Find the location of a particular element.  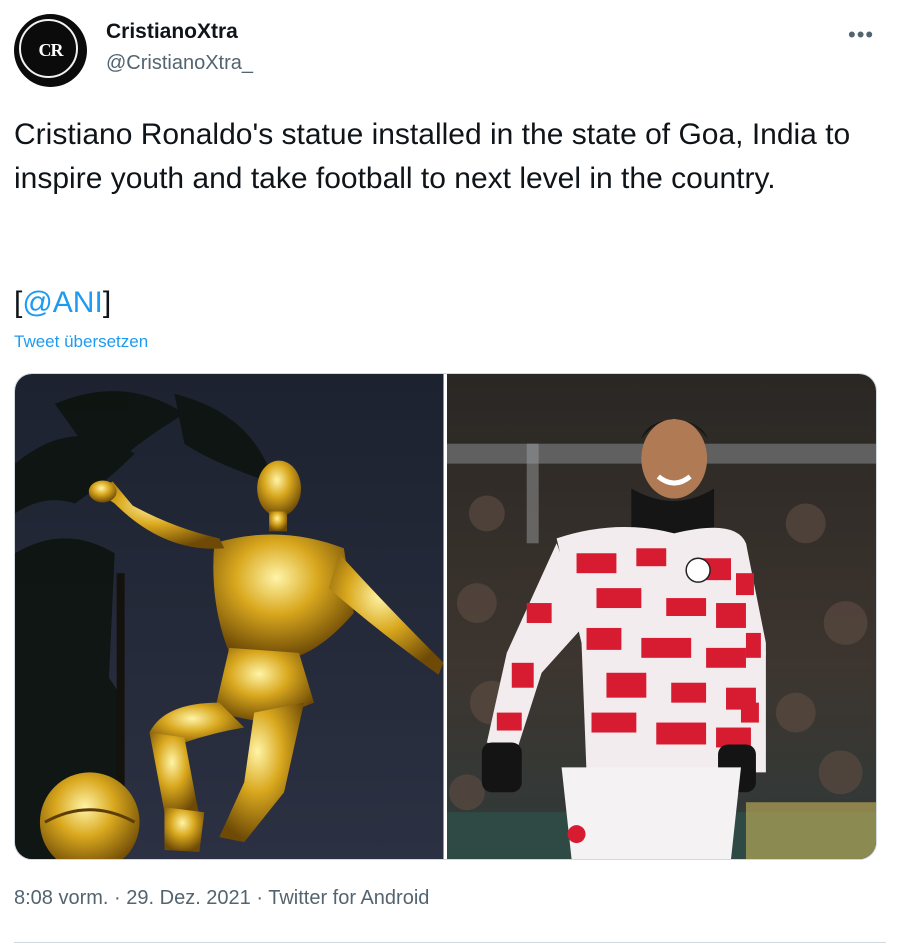

author-display-name: CristianoXtra is located at coordinates (172, 32).